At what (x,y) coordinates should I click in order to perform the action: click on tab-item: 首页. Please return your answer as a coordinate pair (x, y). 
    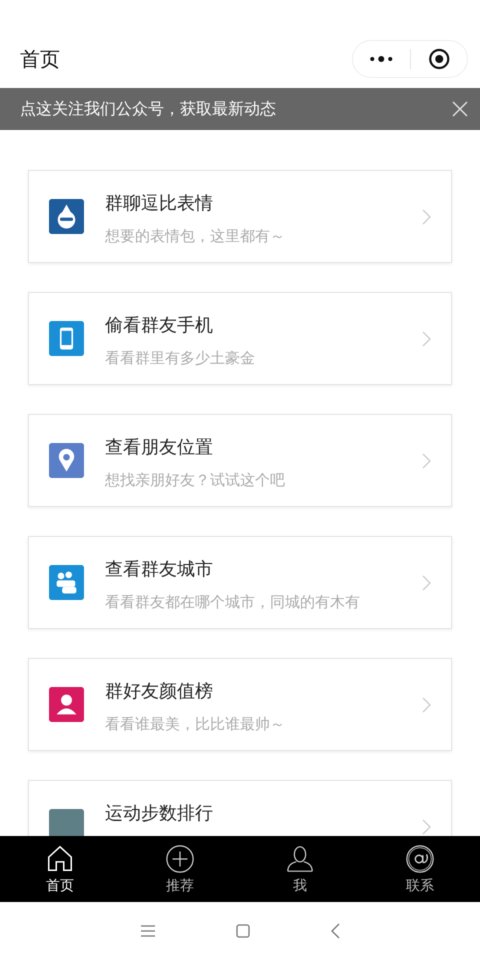
    Looking at the image, I should click on (60, 869).